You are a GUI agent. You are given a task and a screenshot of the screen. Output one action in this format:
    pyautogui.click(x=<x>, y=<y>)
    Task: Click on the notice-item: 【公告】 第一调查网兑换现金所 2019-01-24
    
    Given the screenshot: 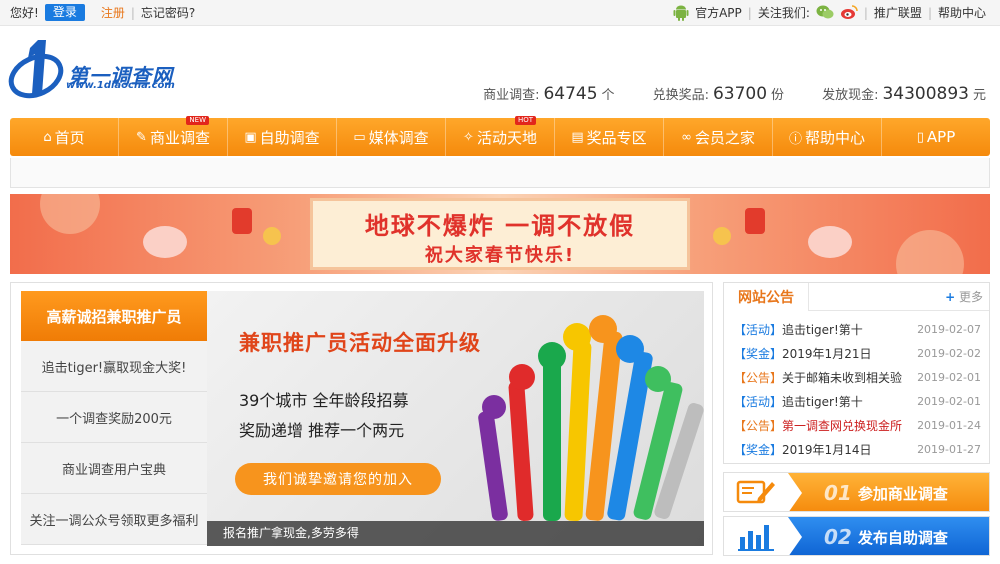 What is the action you would take?
    pyautogui.click(x=856, y=425)
    